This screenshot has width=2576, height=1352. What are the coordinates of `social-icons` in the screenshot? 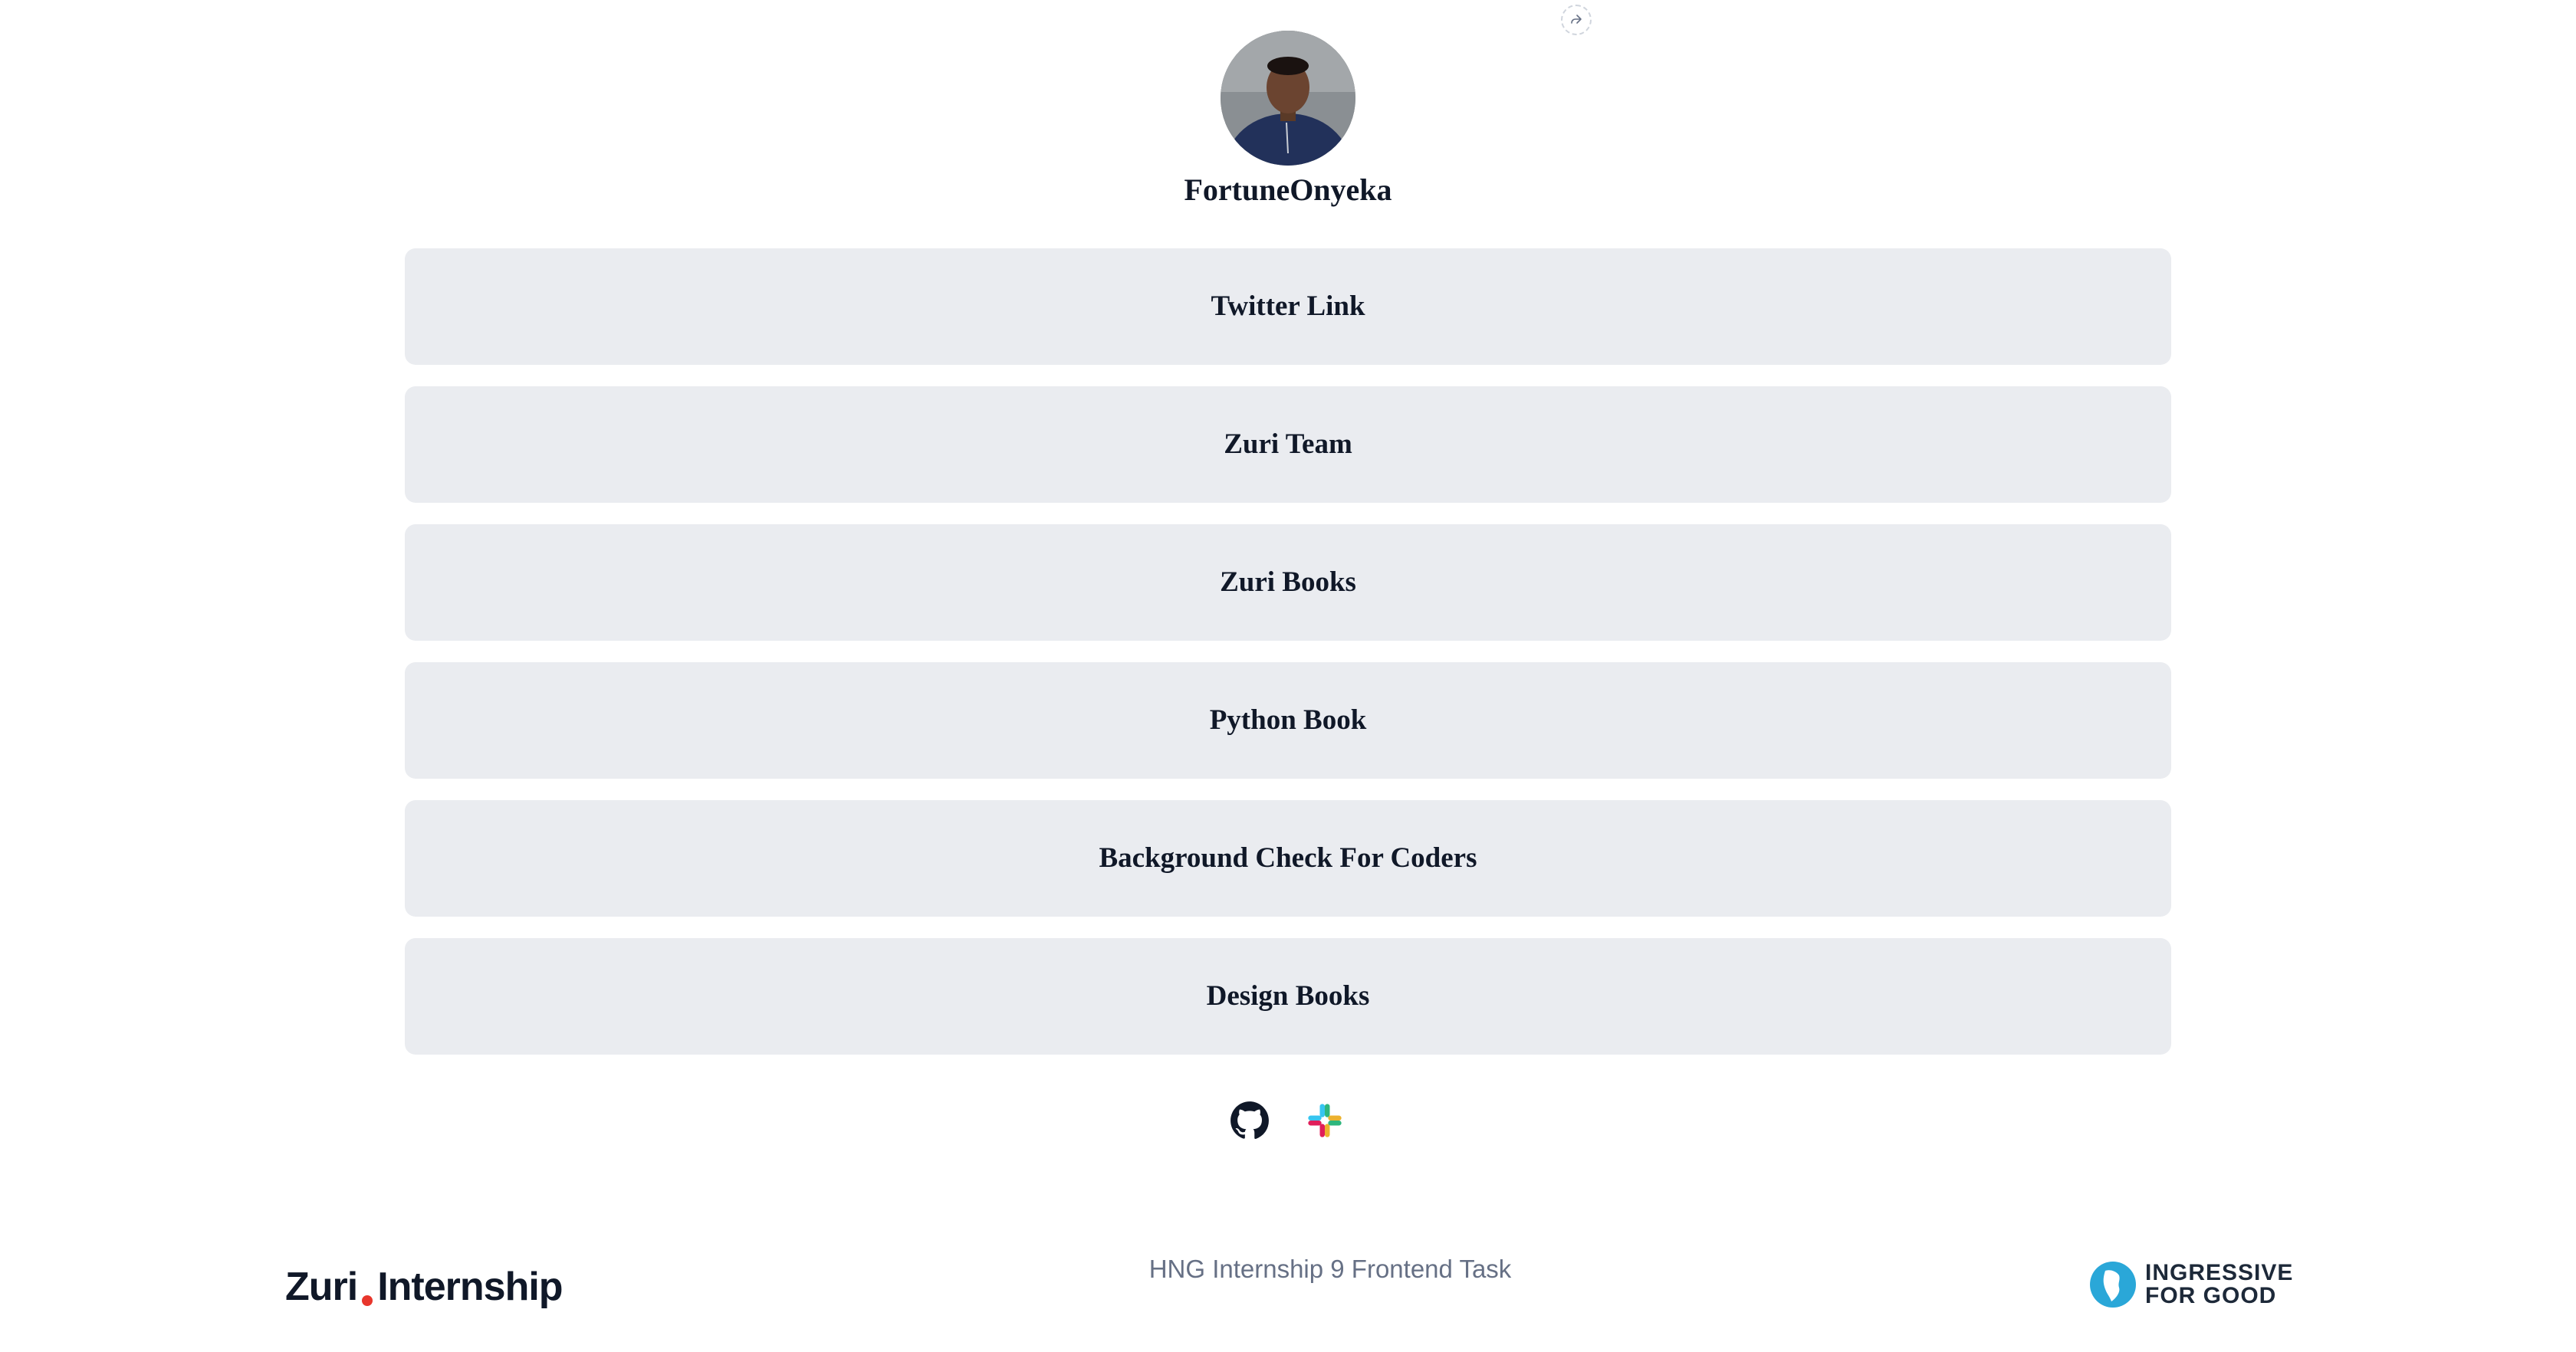 It's located at (1287, 1120).